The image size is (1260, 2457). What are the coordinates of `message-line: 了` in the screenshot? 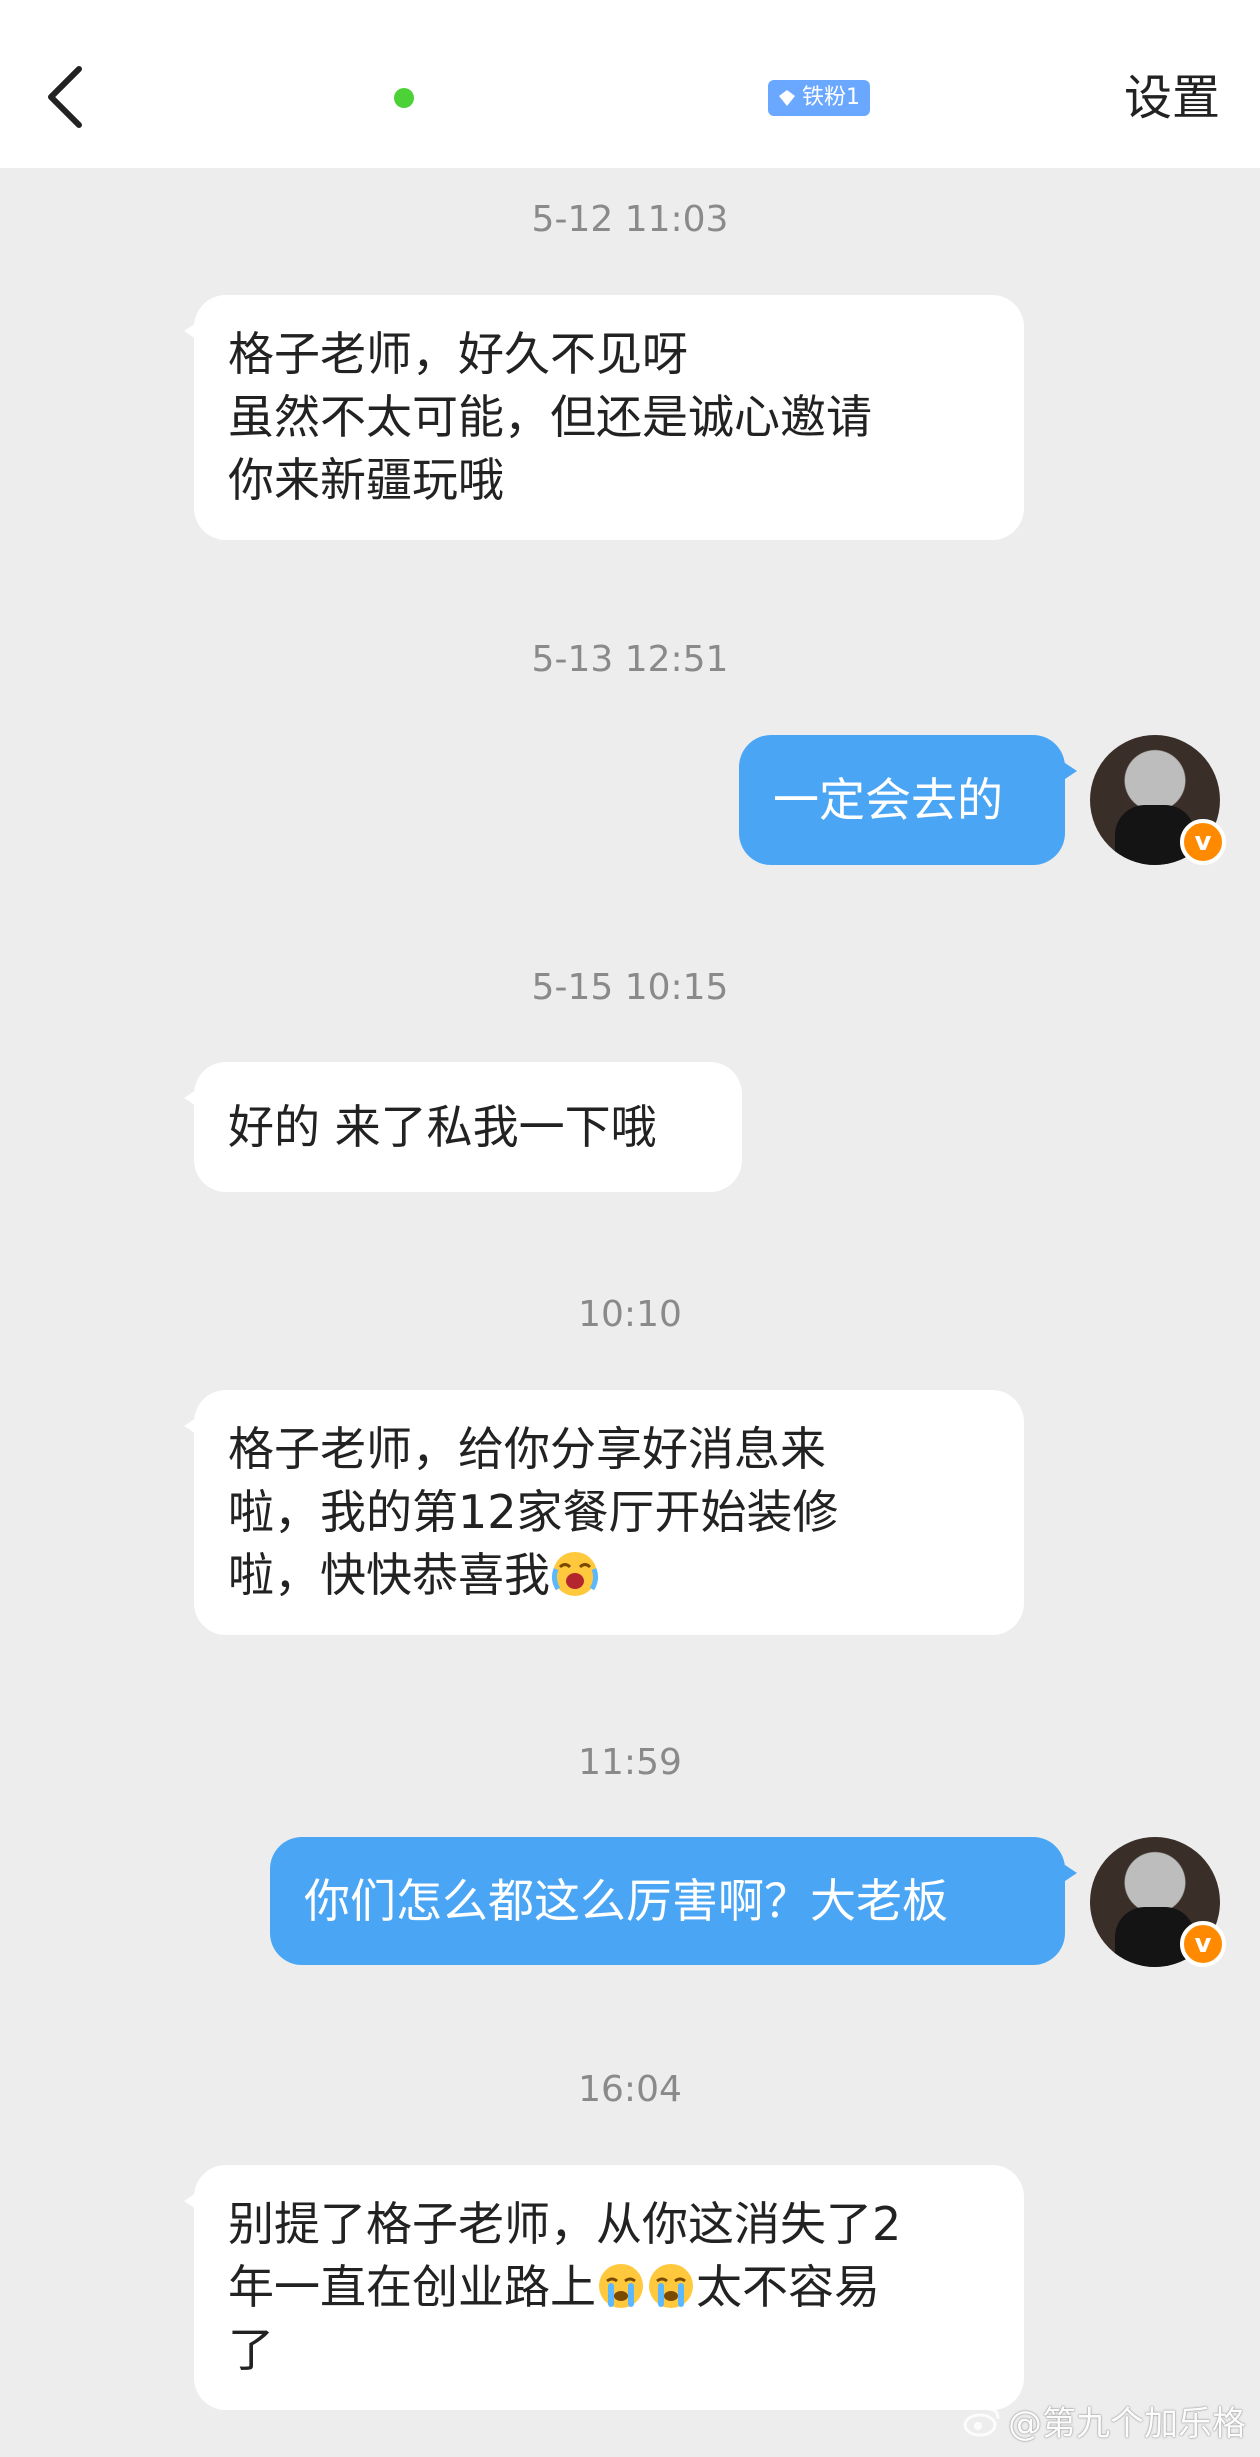 It's located at (251, 2350).